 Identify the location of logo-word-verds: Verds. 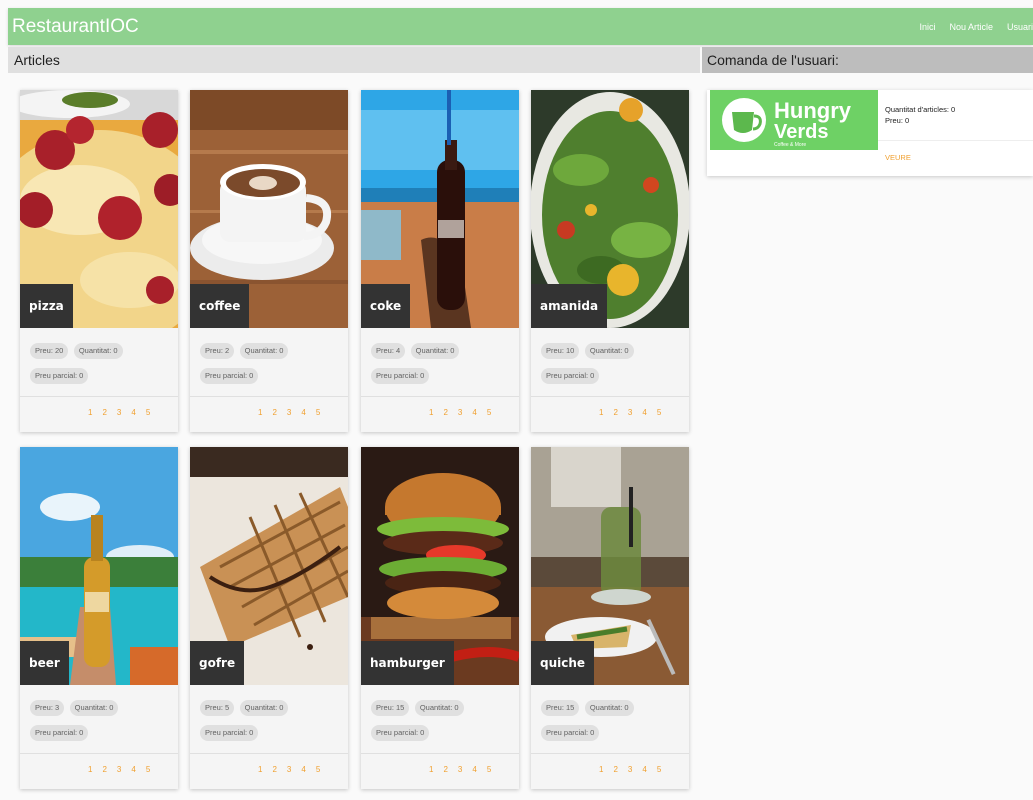
(801, 132).